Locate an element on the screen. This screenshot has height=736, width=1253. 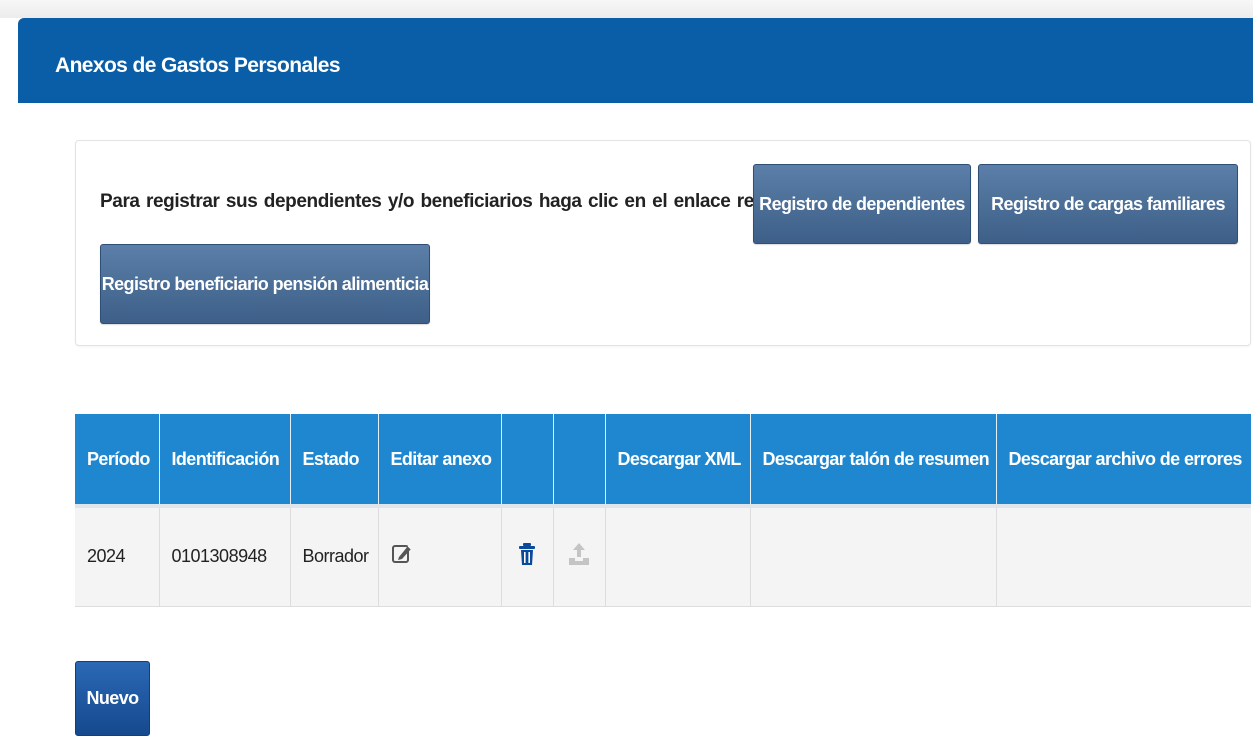
upload-icon is located at coordinates (579, 556).